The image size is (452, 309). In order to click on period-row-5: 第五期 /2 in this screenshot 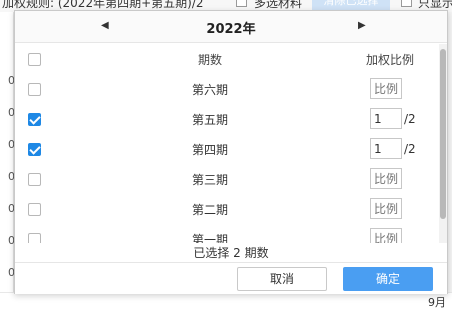, I will do `click(227, 119)`.